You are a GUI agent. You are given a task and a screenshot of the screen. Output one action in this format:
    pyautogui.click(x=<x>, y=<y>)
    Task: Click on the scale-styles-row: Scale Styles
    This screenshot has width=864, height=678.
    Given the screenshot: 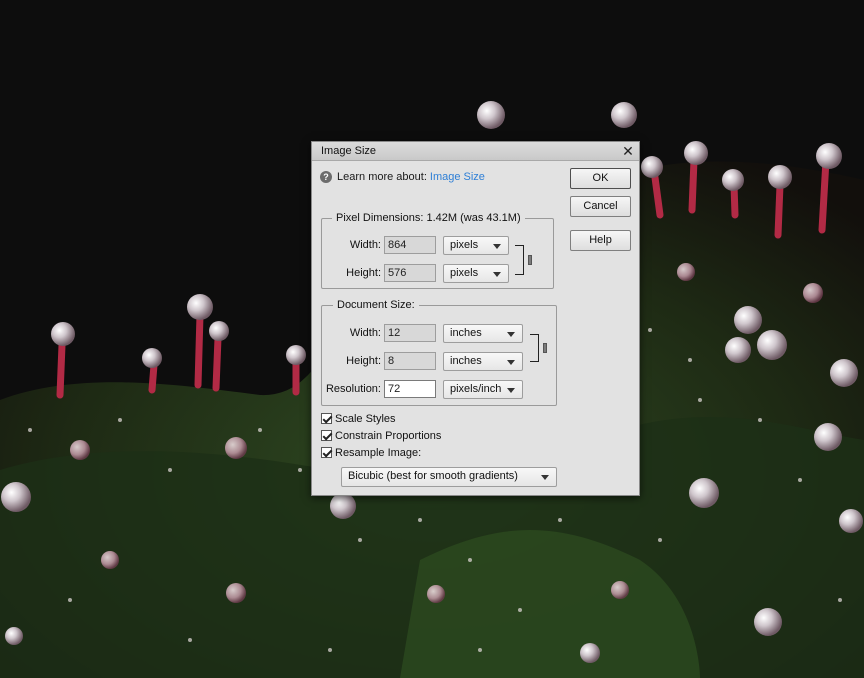 What is the action you would take?
    pyautogui.click(x=358, y=418)
    